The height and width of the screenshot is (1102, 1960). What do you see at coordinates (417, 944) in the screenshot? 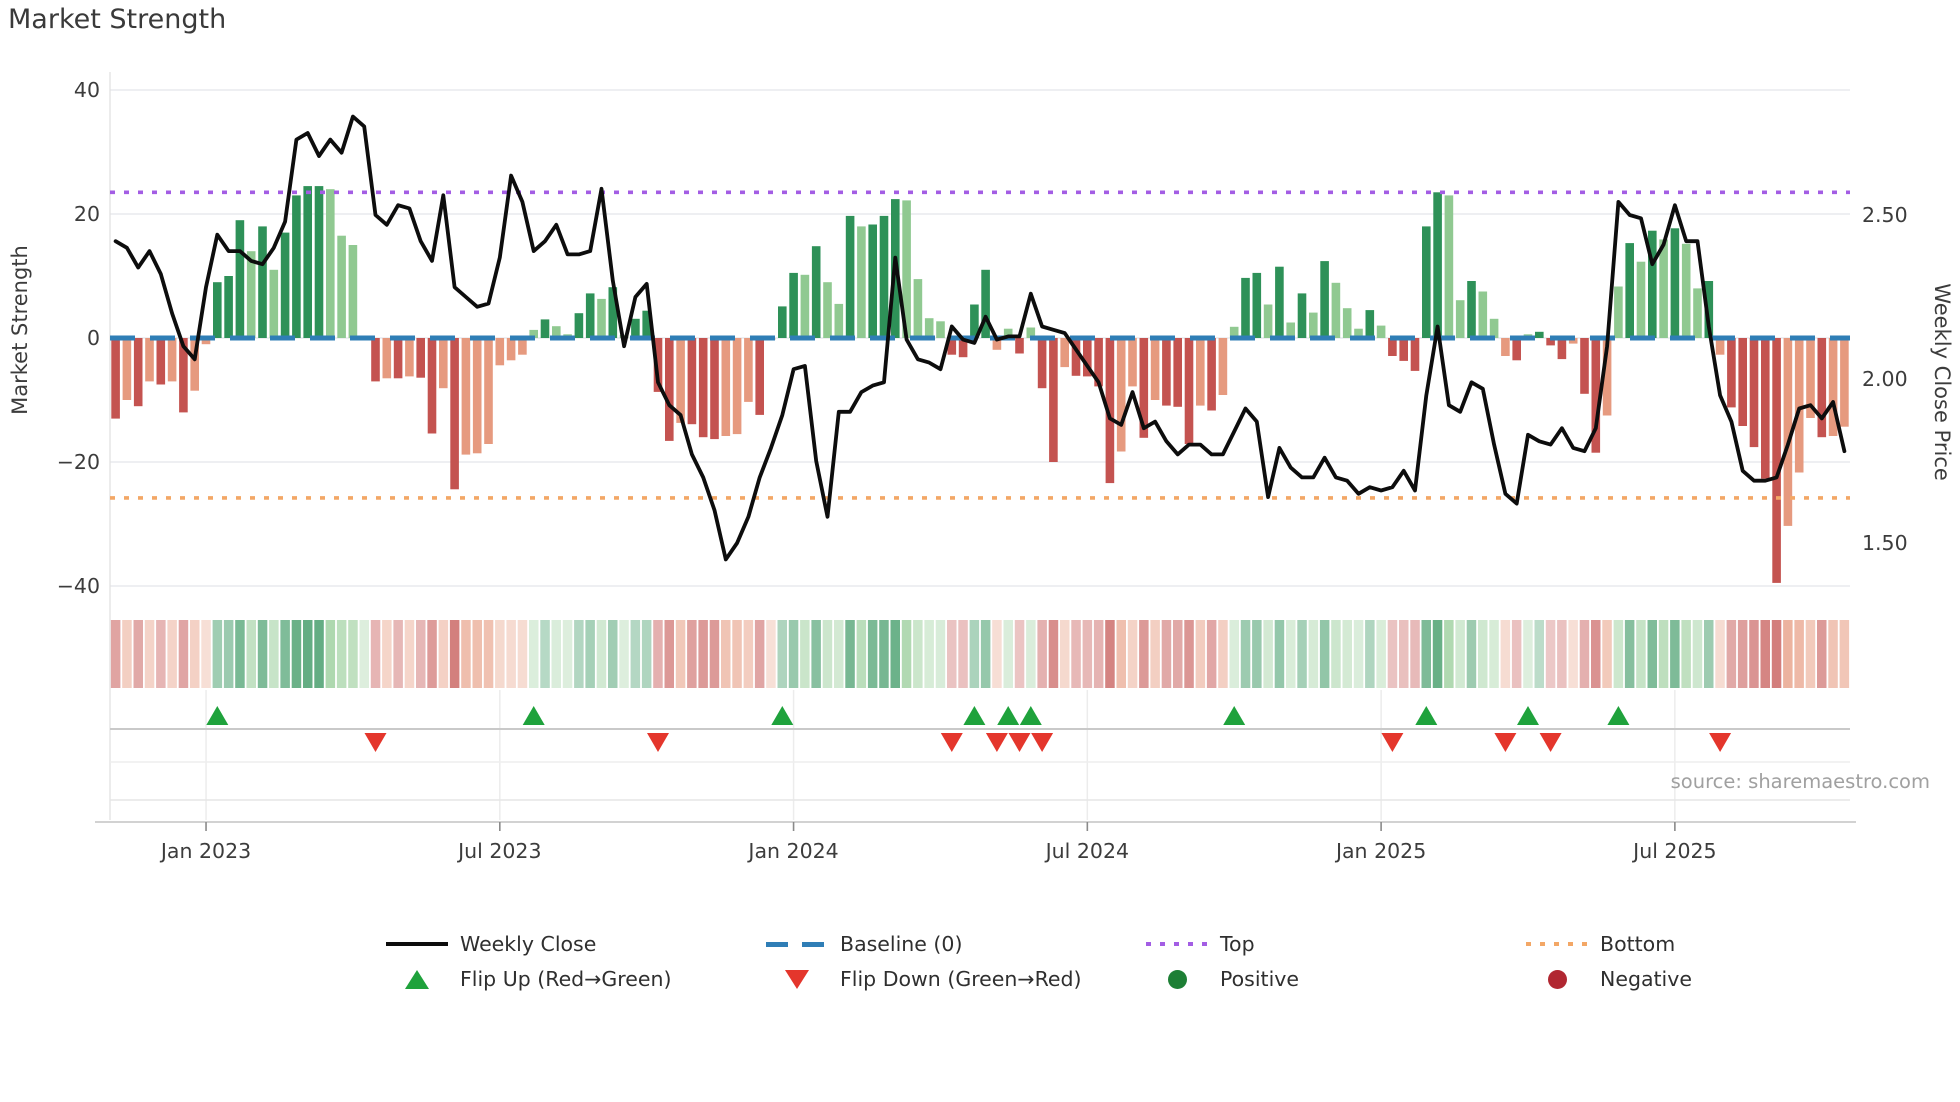
I see `weekly-close-line-swatch` at bounding box center [417, 944].